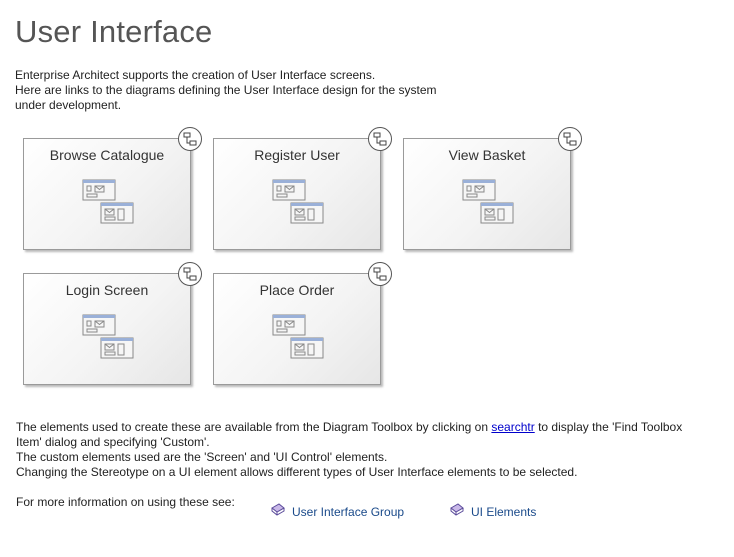 This screenshot has width=734, height=557. I want to click on link-label: UI Elements, so click(504, 511).